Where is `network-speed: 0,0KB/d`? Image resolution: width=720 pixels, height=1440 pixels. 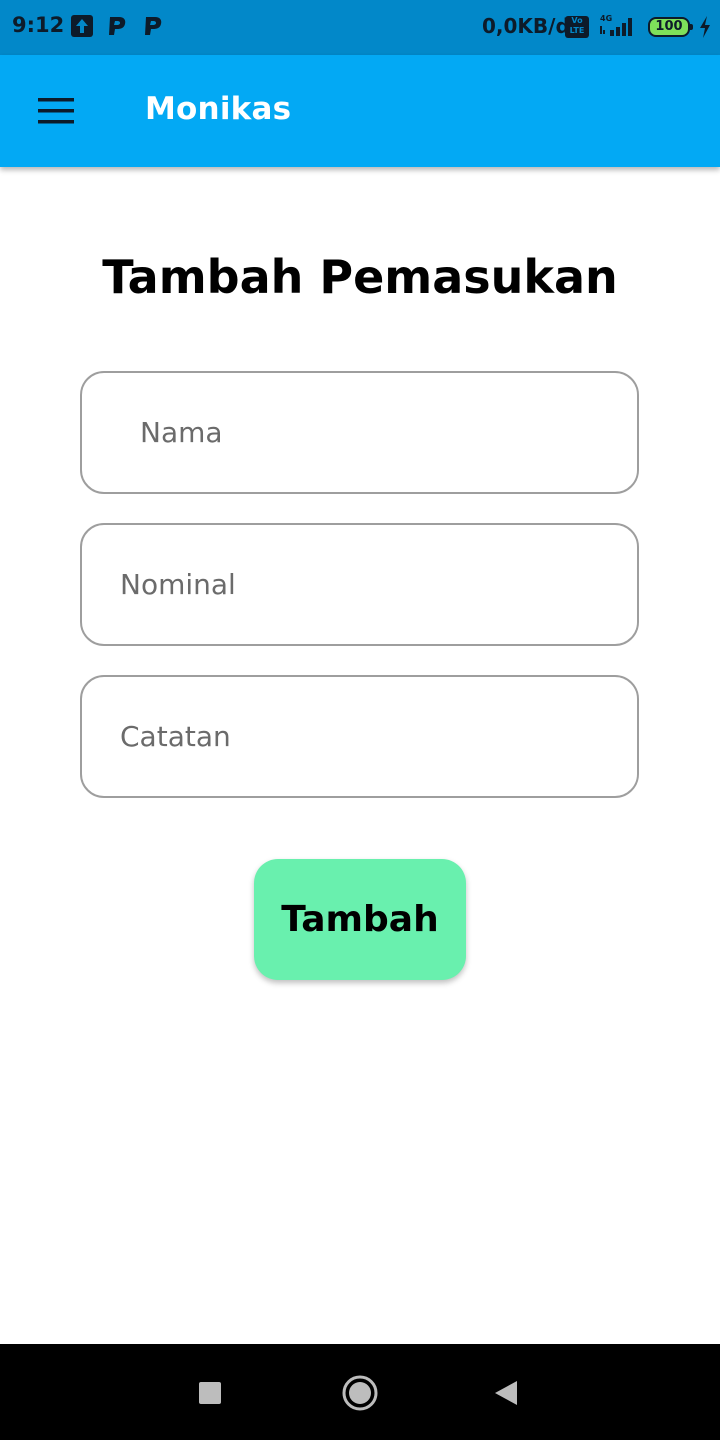
network-speed: 0,0KB/d is located at coordinates (526, 26).